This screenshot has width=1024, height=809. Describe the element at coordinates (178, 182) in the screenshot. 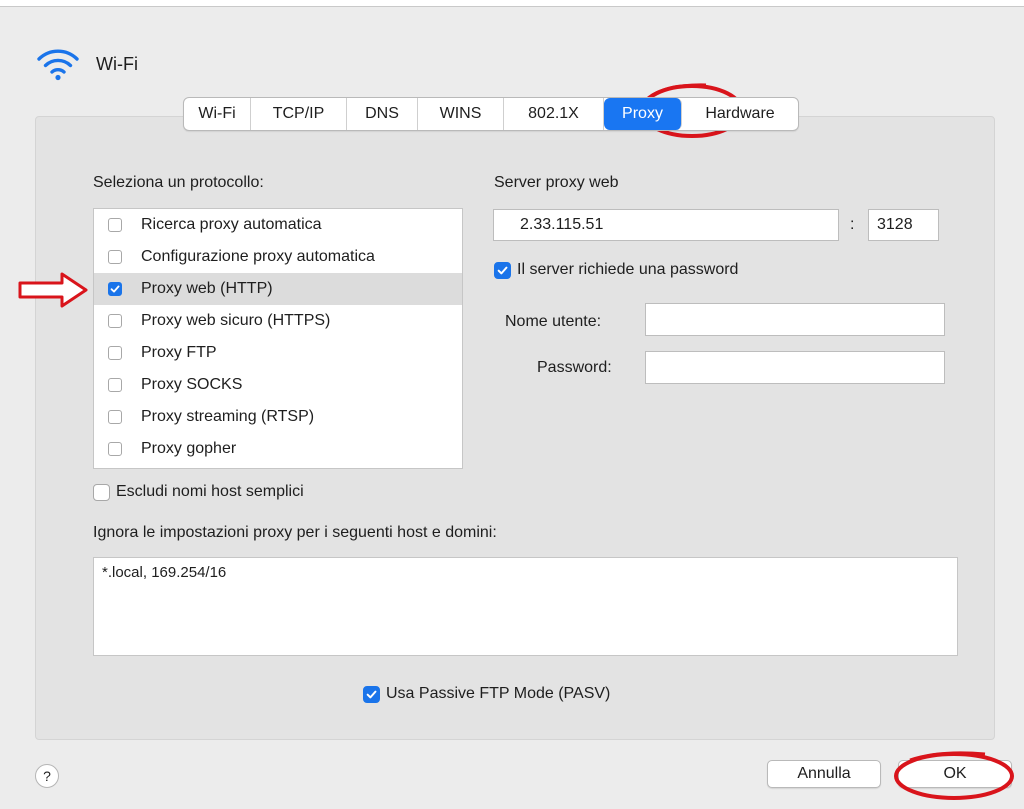

I see `protocol-list-label: Seleziona un protocollo:` at that location.